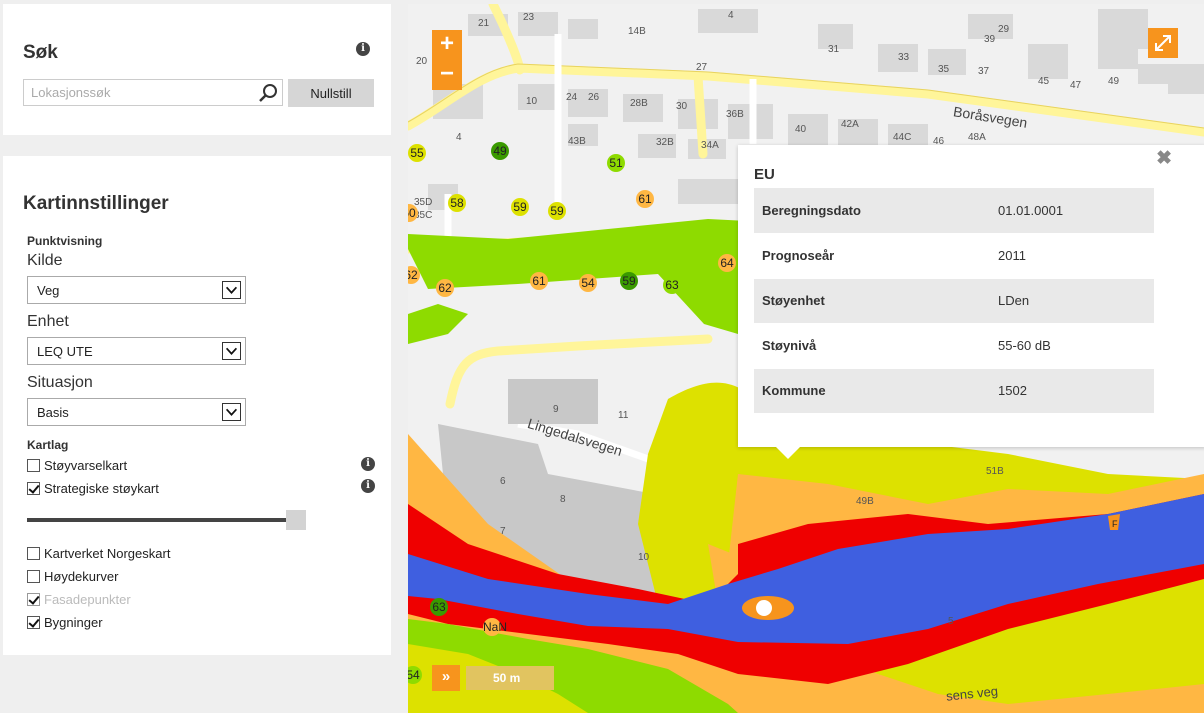 The width and height of the screenshot is (1204, 713). What do you see at coordinates (457, 203) in the screenshot?
I see `noise-level-marker: 58` at bounding box center [457, 203].